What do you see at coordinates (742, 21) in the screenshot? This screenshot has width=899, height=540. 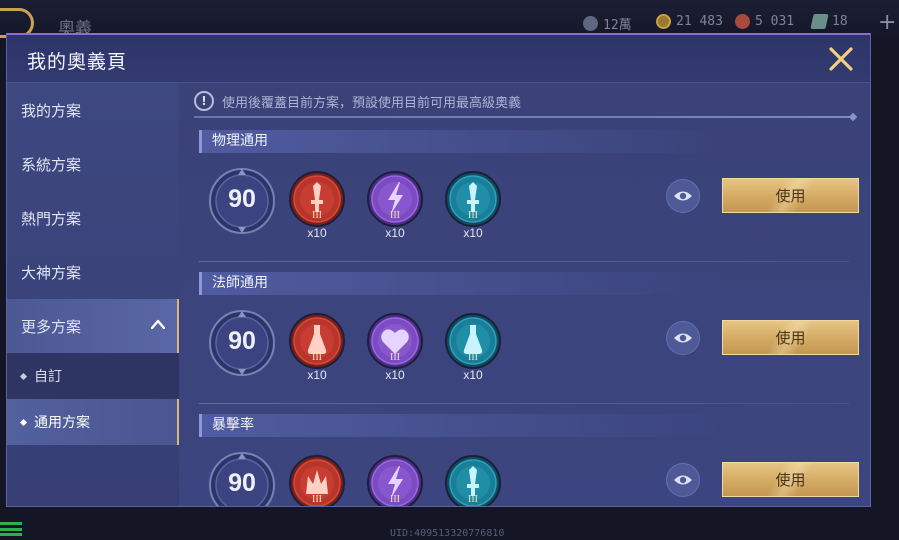 I see `ticket-currency-icon` at bounding box center [742, 21].